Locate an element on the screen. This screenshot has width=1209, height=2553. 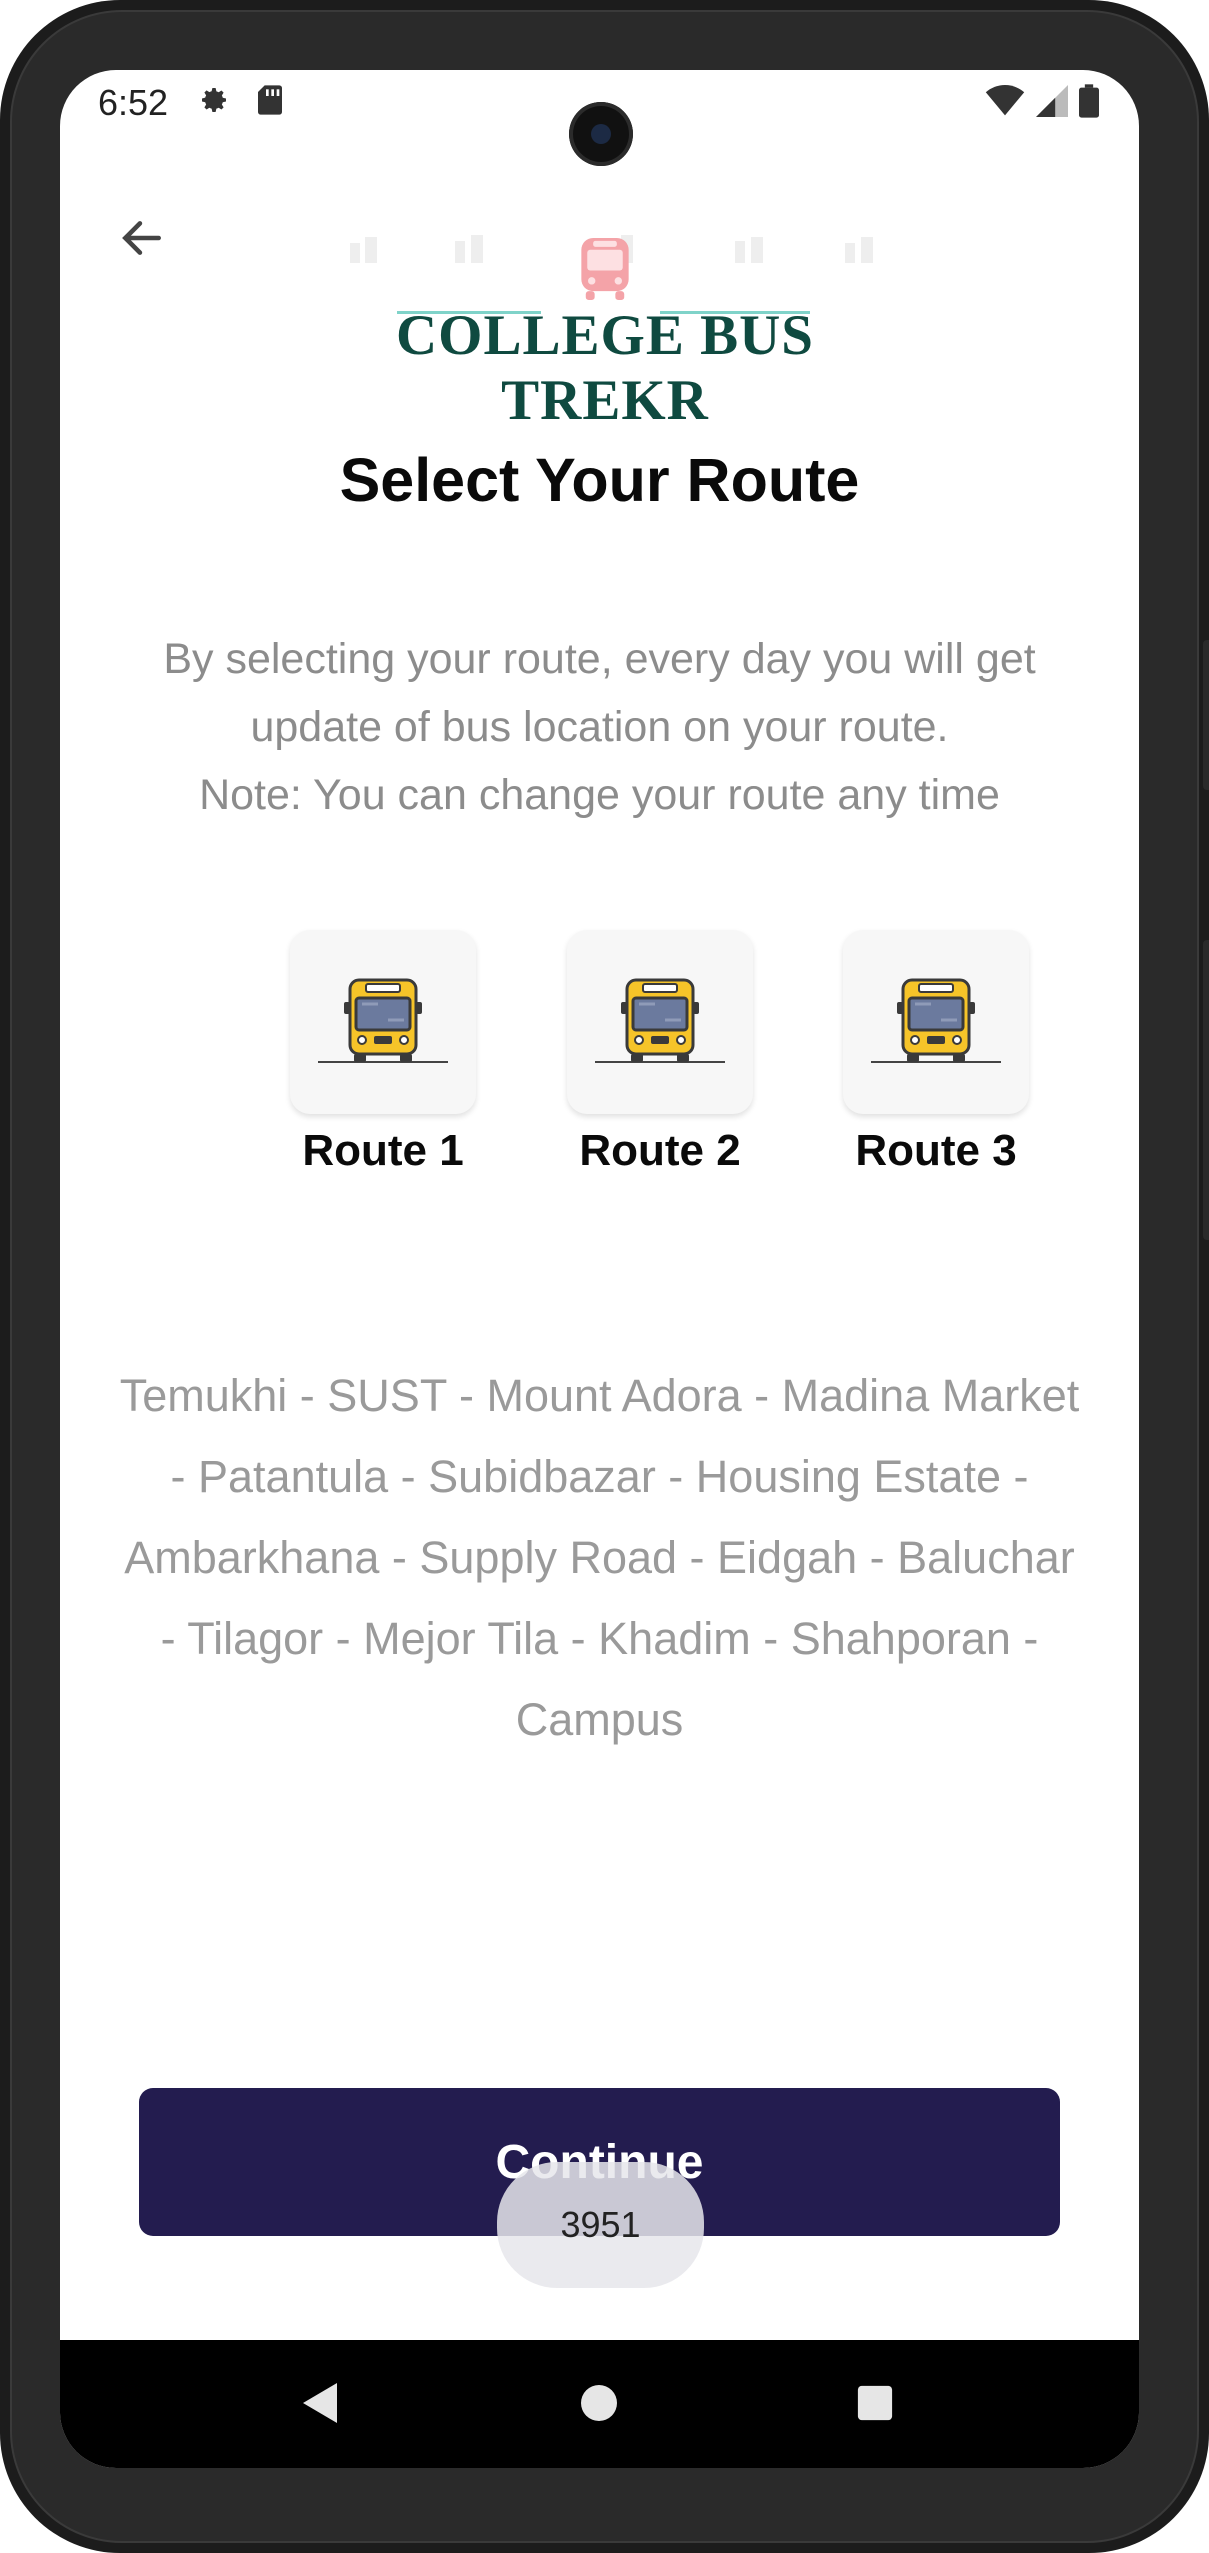
route-label: Route 2 is located at coordinates (660, 1150).